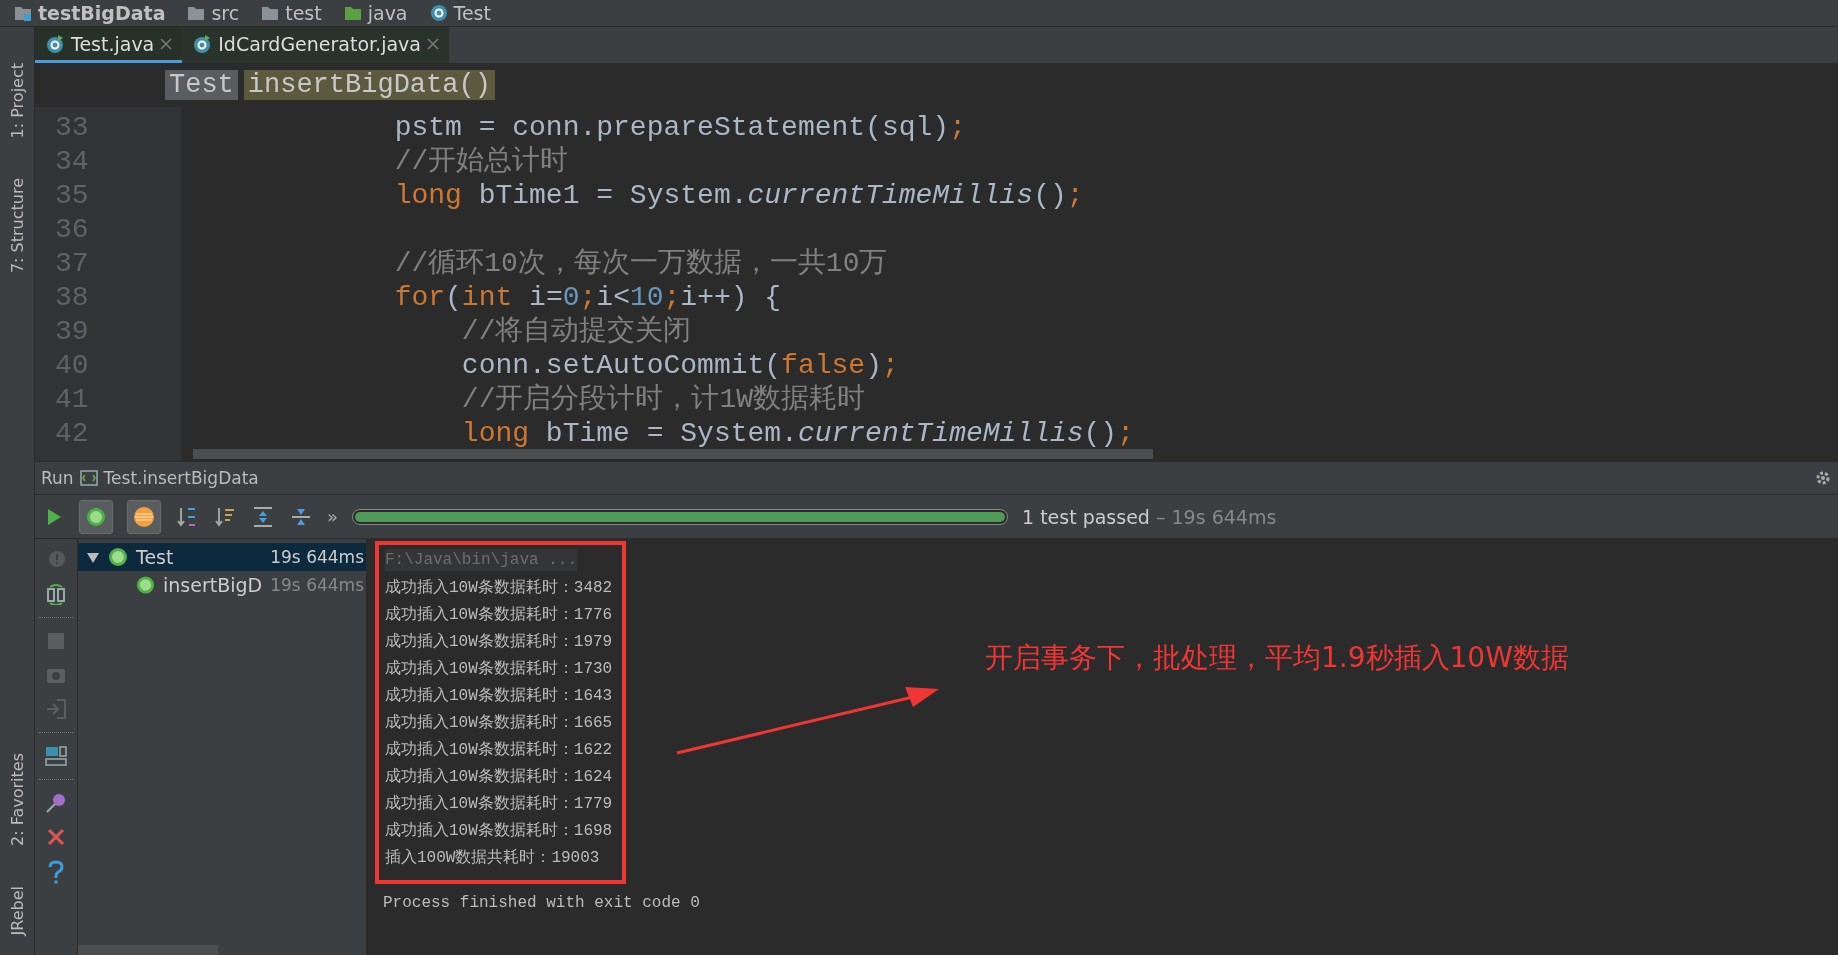 The height and width of the screenshot is (955, 1838). Describe the element at coordinates (222, 557) in the screenshot. I see `test-tree-item: Test 19s 644ms` at that location.